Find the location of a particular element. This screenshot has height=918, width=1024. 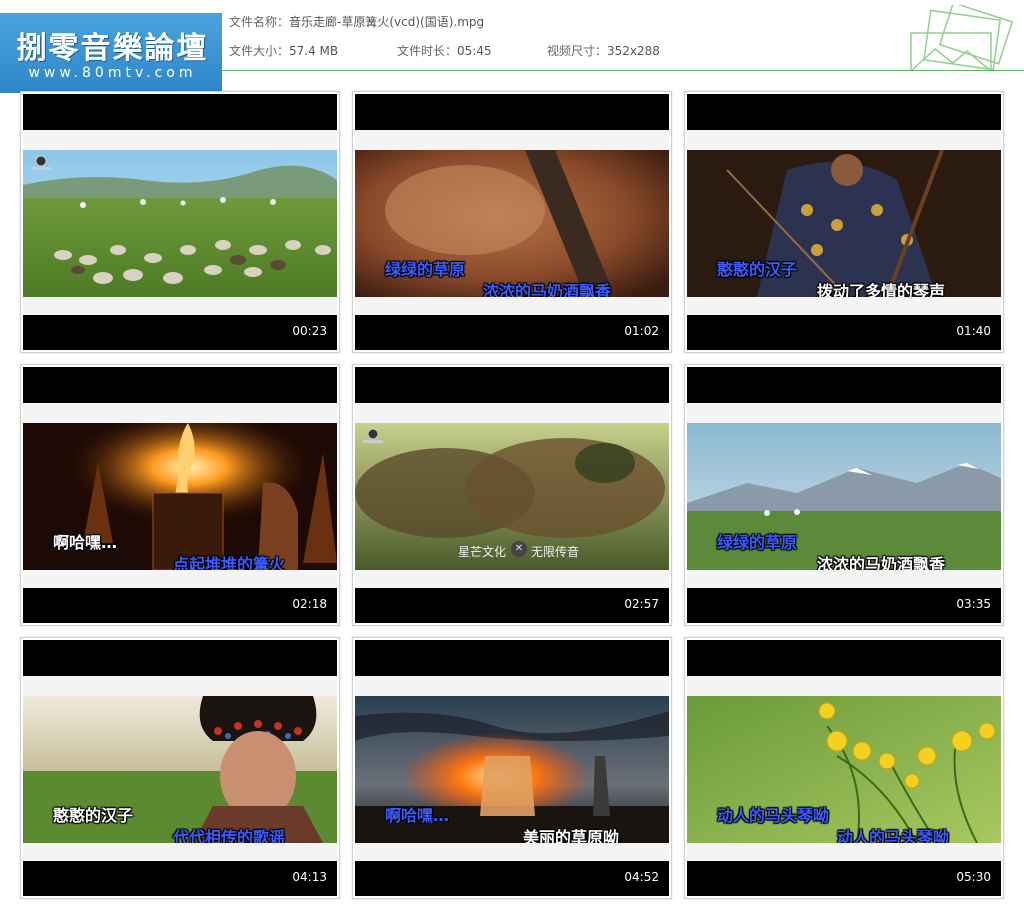

video-frame: 动人的马头琴呦 动人的马头琴呦 is located at coordinates (844, 769).